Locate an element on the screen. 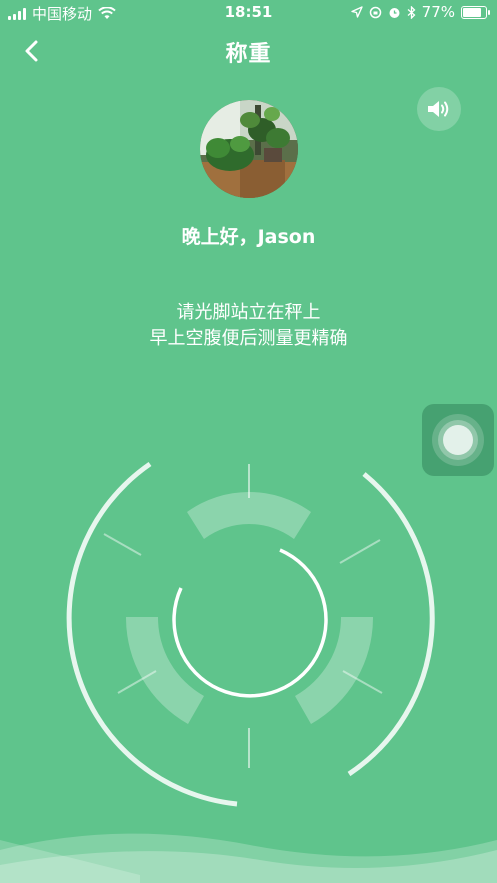 This screenshot has width=497, height=883. instruction-line-2: 早上空腹便后测量更精确 is located at coordinates (248, 338).